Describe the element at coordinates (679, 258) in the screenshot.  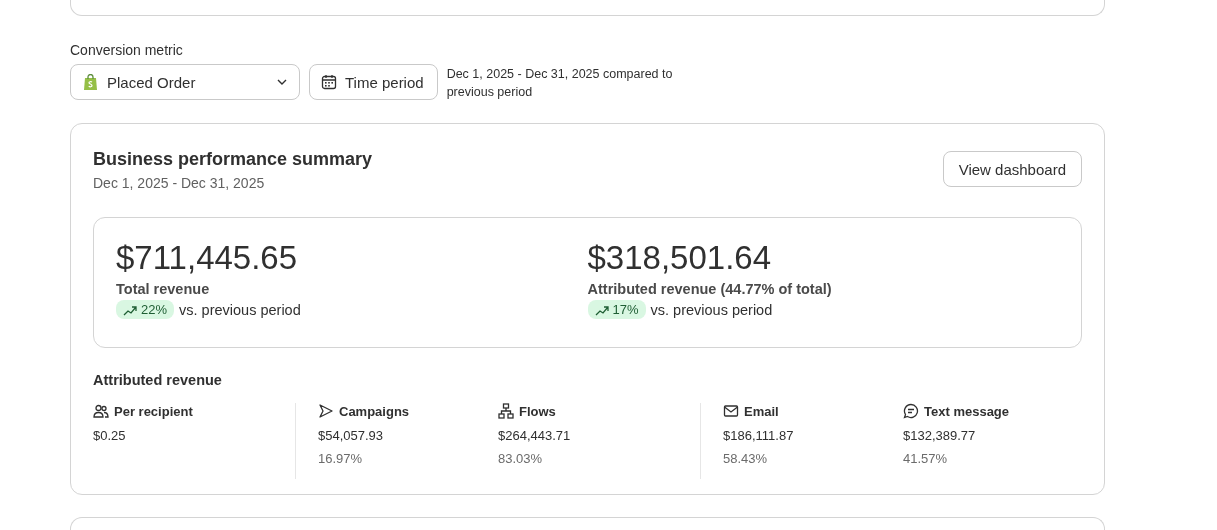
I see `revenue-amount: $318,501.64` at that location.